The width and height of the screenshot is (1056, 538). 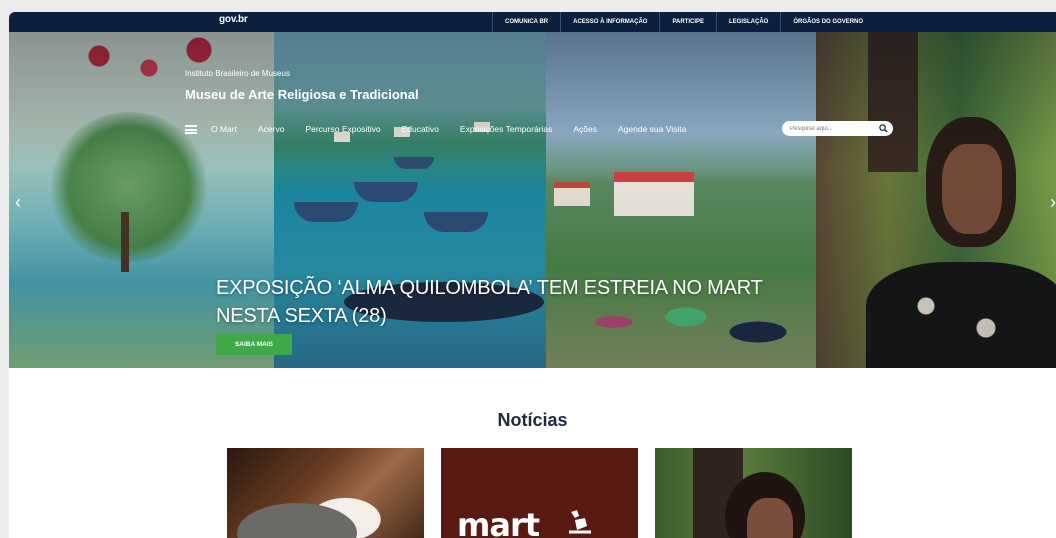 I want to click on gov-link-legislacao: LEGISLAÇÃO, so click(x=748, y=22).